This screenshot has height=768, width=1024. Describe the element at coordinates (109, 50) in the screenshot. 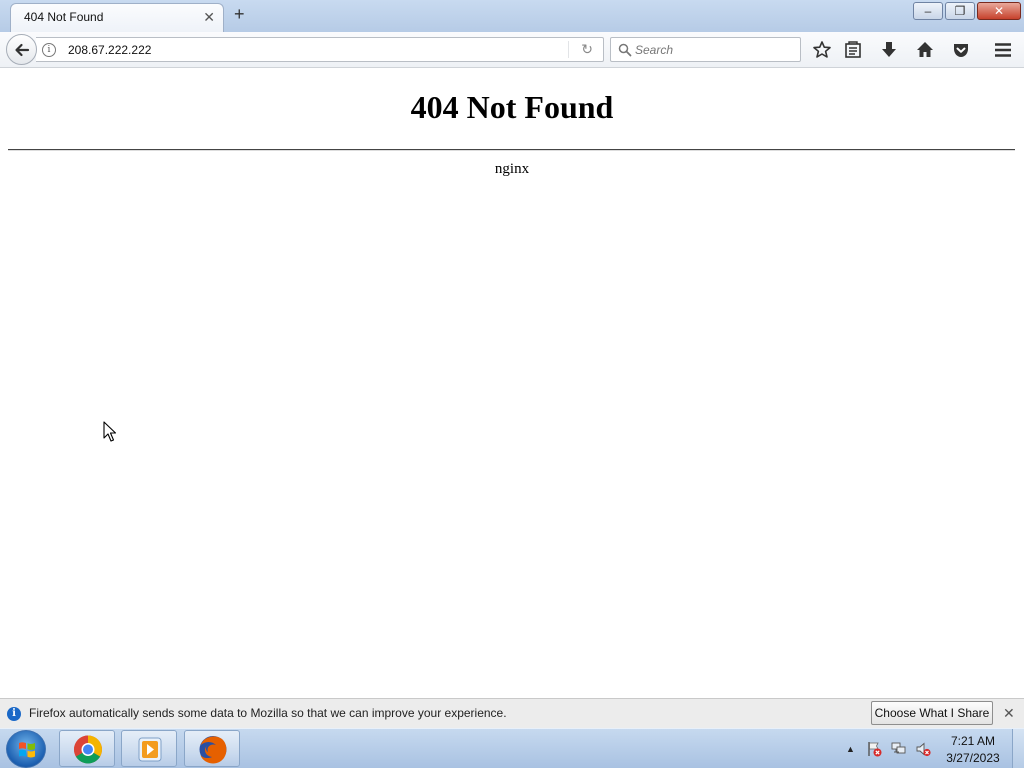

I see `url-text: 208.67.222.222` at that location.